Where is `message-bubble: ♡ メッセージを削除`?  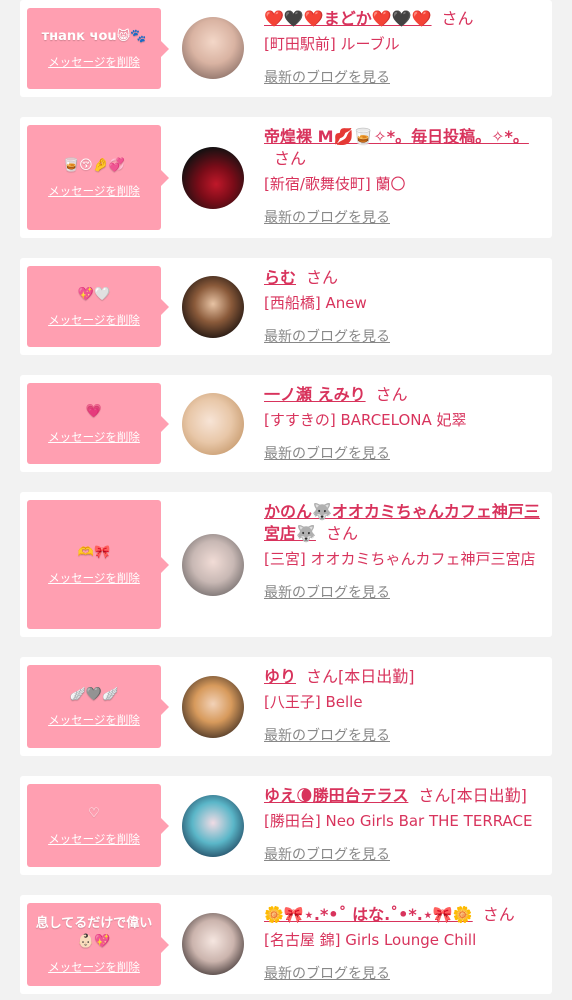
message-bubble: ♡ メッセージを削除 is located at coordinates (98, 825).